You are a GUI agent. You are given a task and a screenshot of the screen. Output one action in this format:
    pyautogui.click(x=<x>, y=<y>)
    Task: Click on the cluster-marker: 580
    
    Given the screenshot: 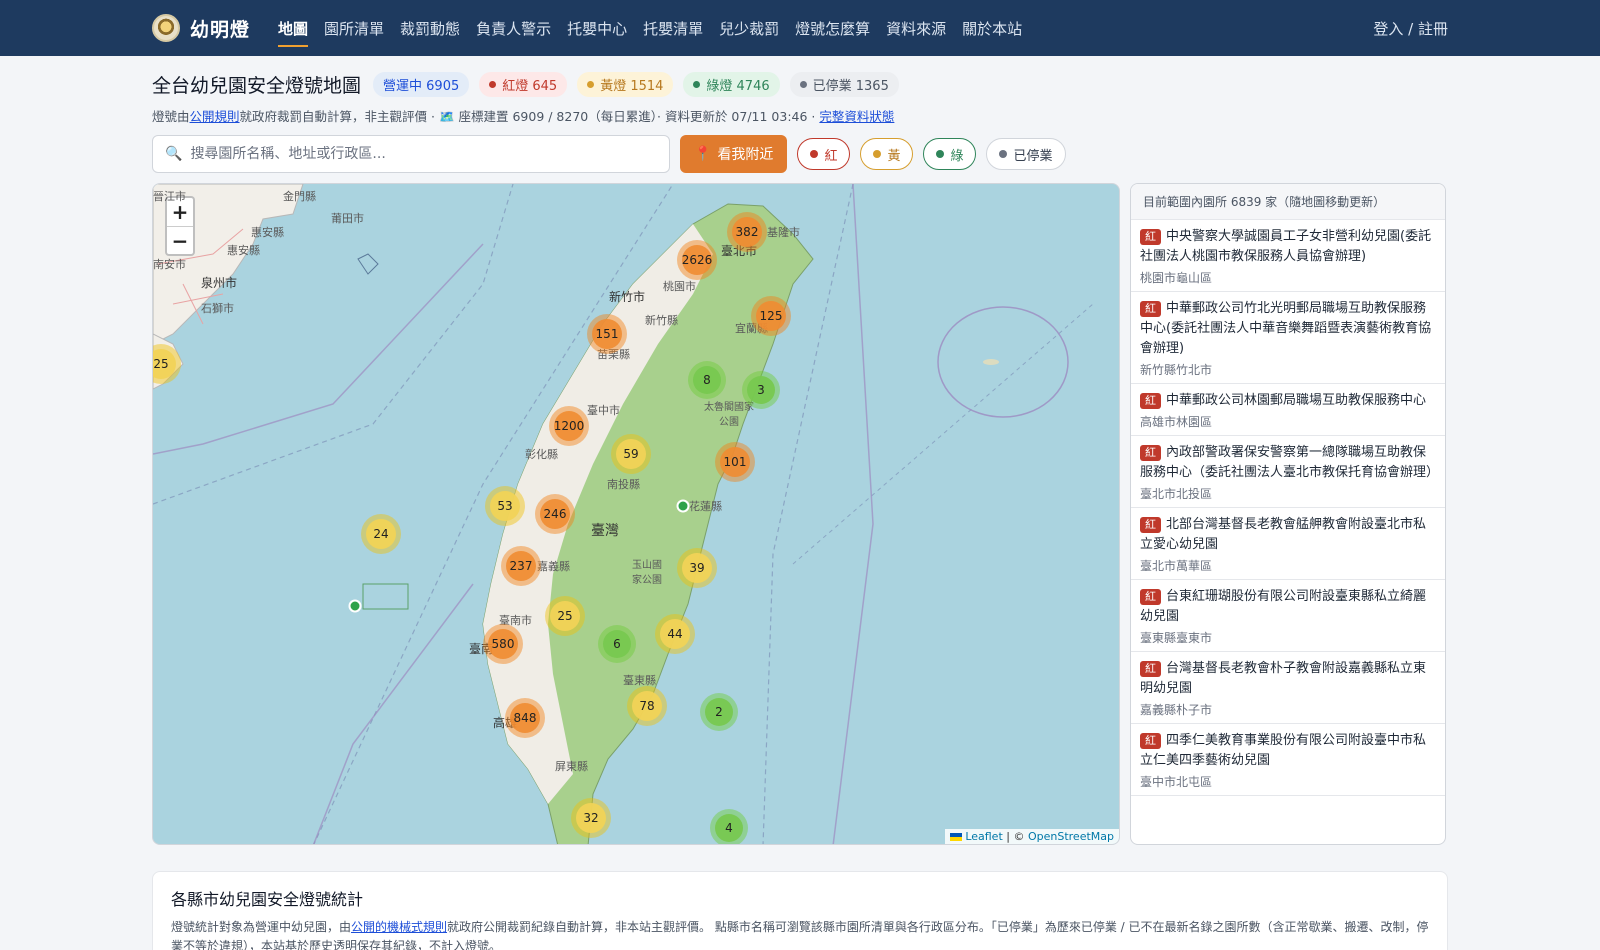 What is the action you would take?
    pyautogui.click(x=503, y=644)
    